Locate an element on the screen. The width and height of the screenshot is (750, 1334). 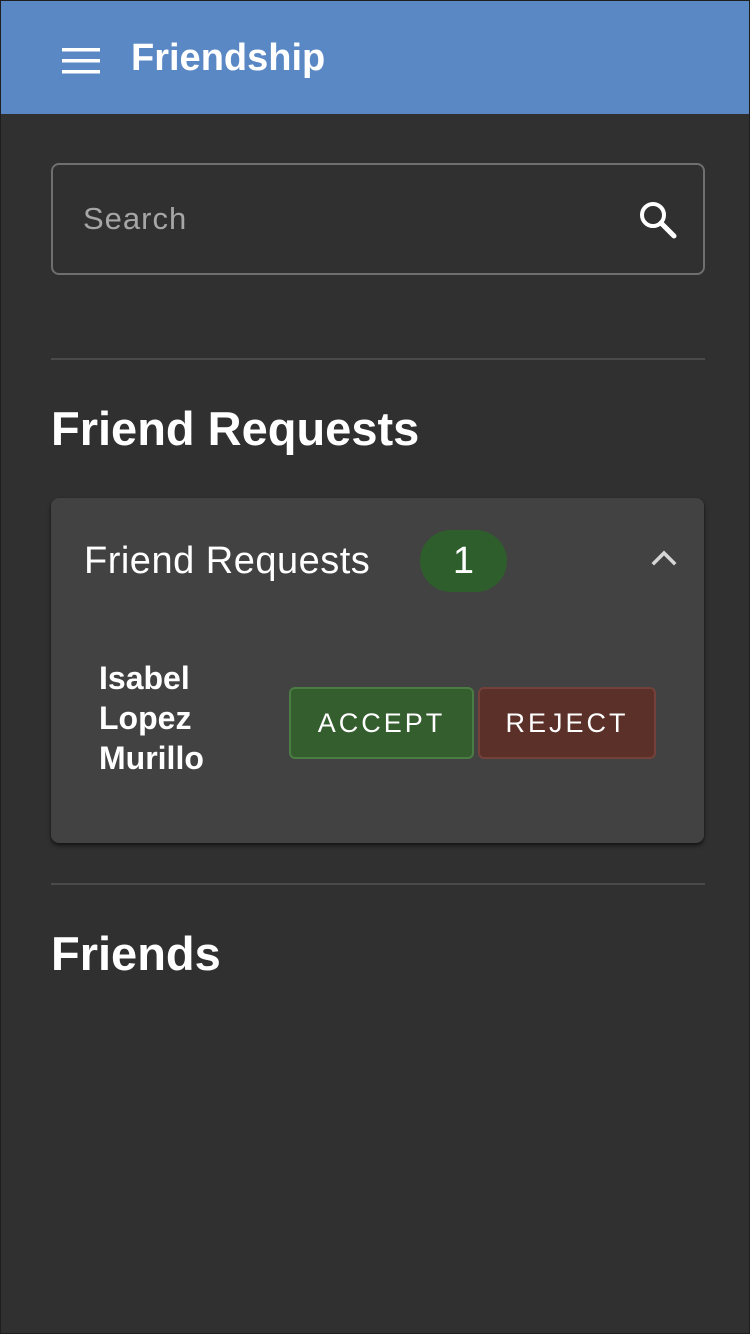
friend-requests-panel-header: Friend Requests 1 is located at coordinates (377, 562).